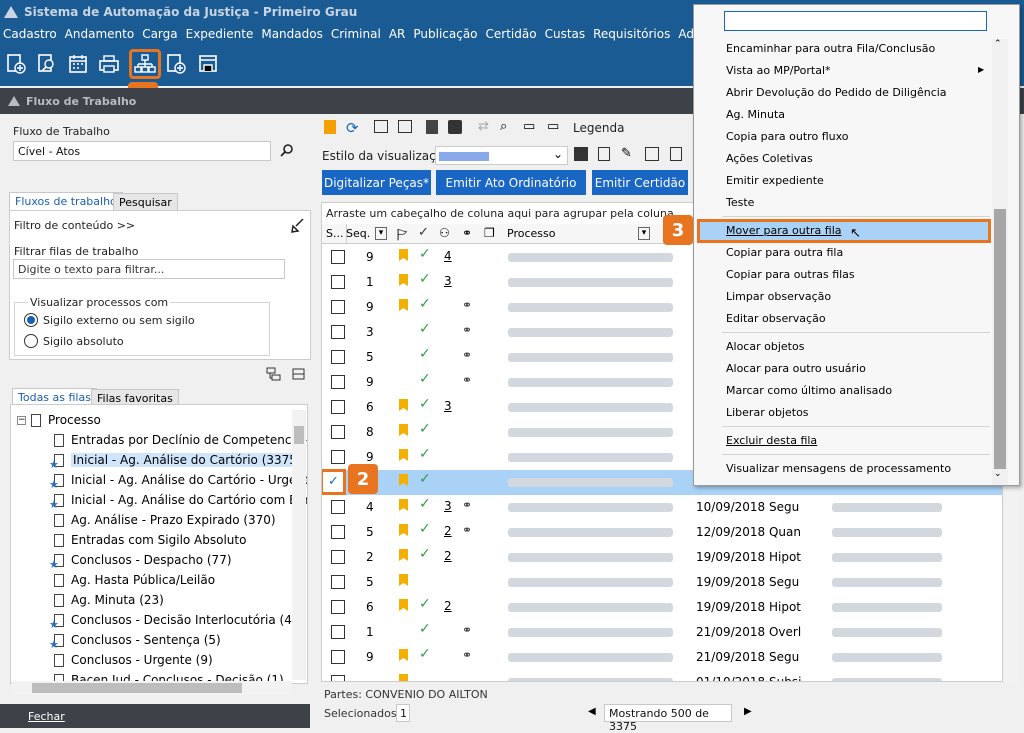  I want to click on menu-copiar-filas: Copiar para outras filas, so click(790, 274).